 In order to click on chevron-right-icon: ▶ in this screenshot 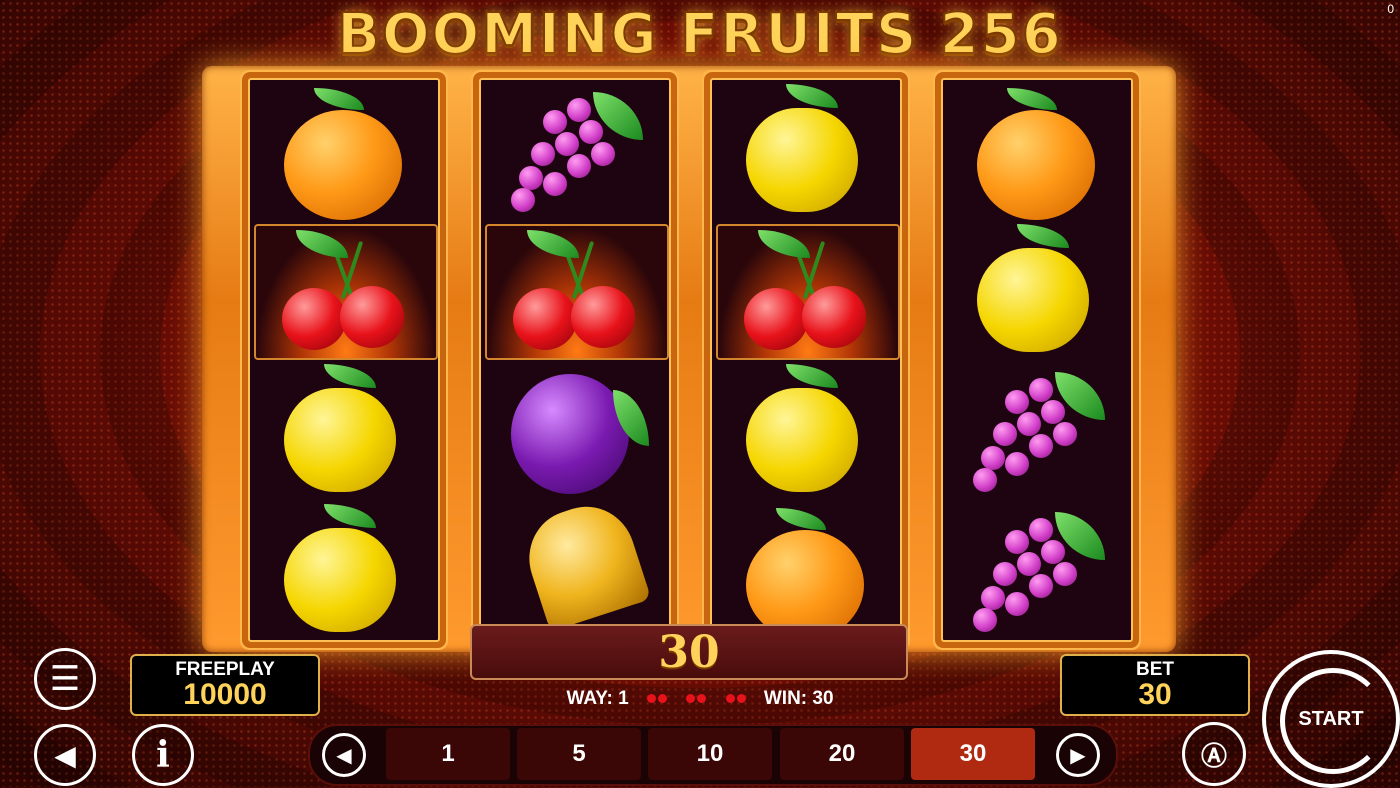, I will do `click(1078, 755)`.